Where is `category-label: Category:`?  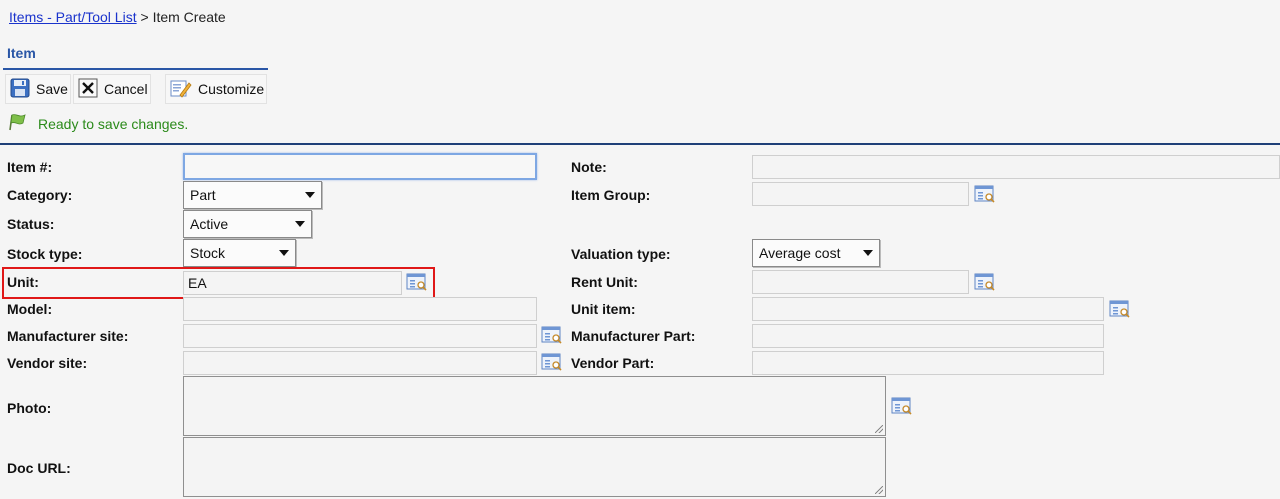
category-label: Category: is located at coordinates (40, 195).